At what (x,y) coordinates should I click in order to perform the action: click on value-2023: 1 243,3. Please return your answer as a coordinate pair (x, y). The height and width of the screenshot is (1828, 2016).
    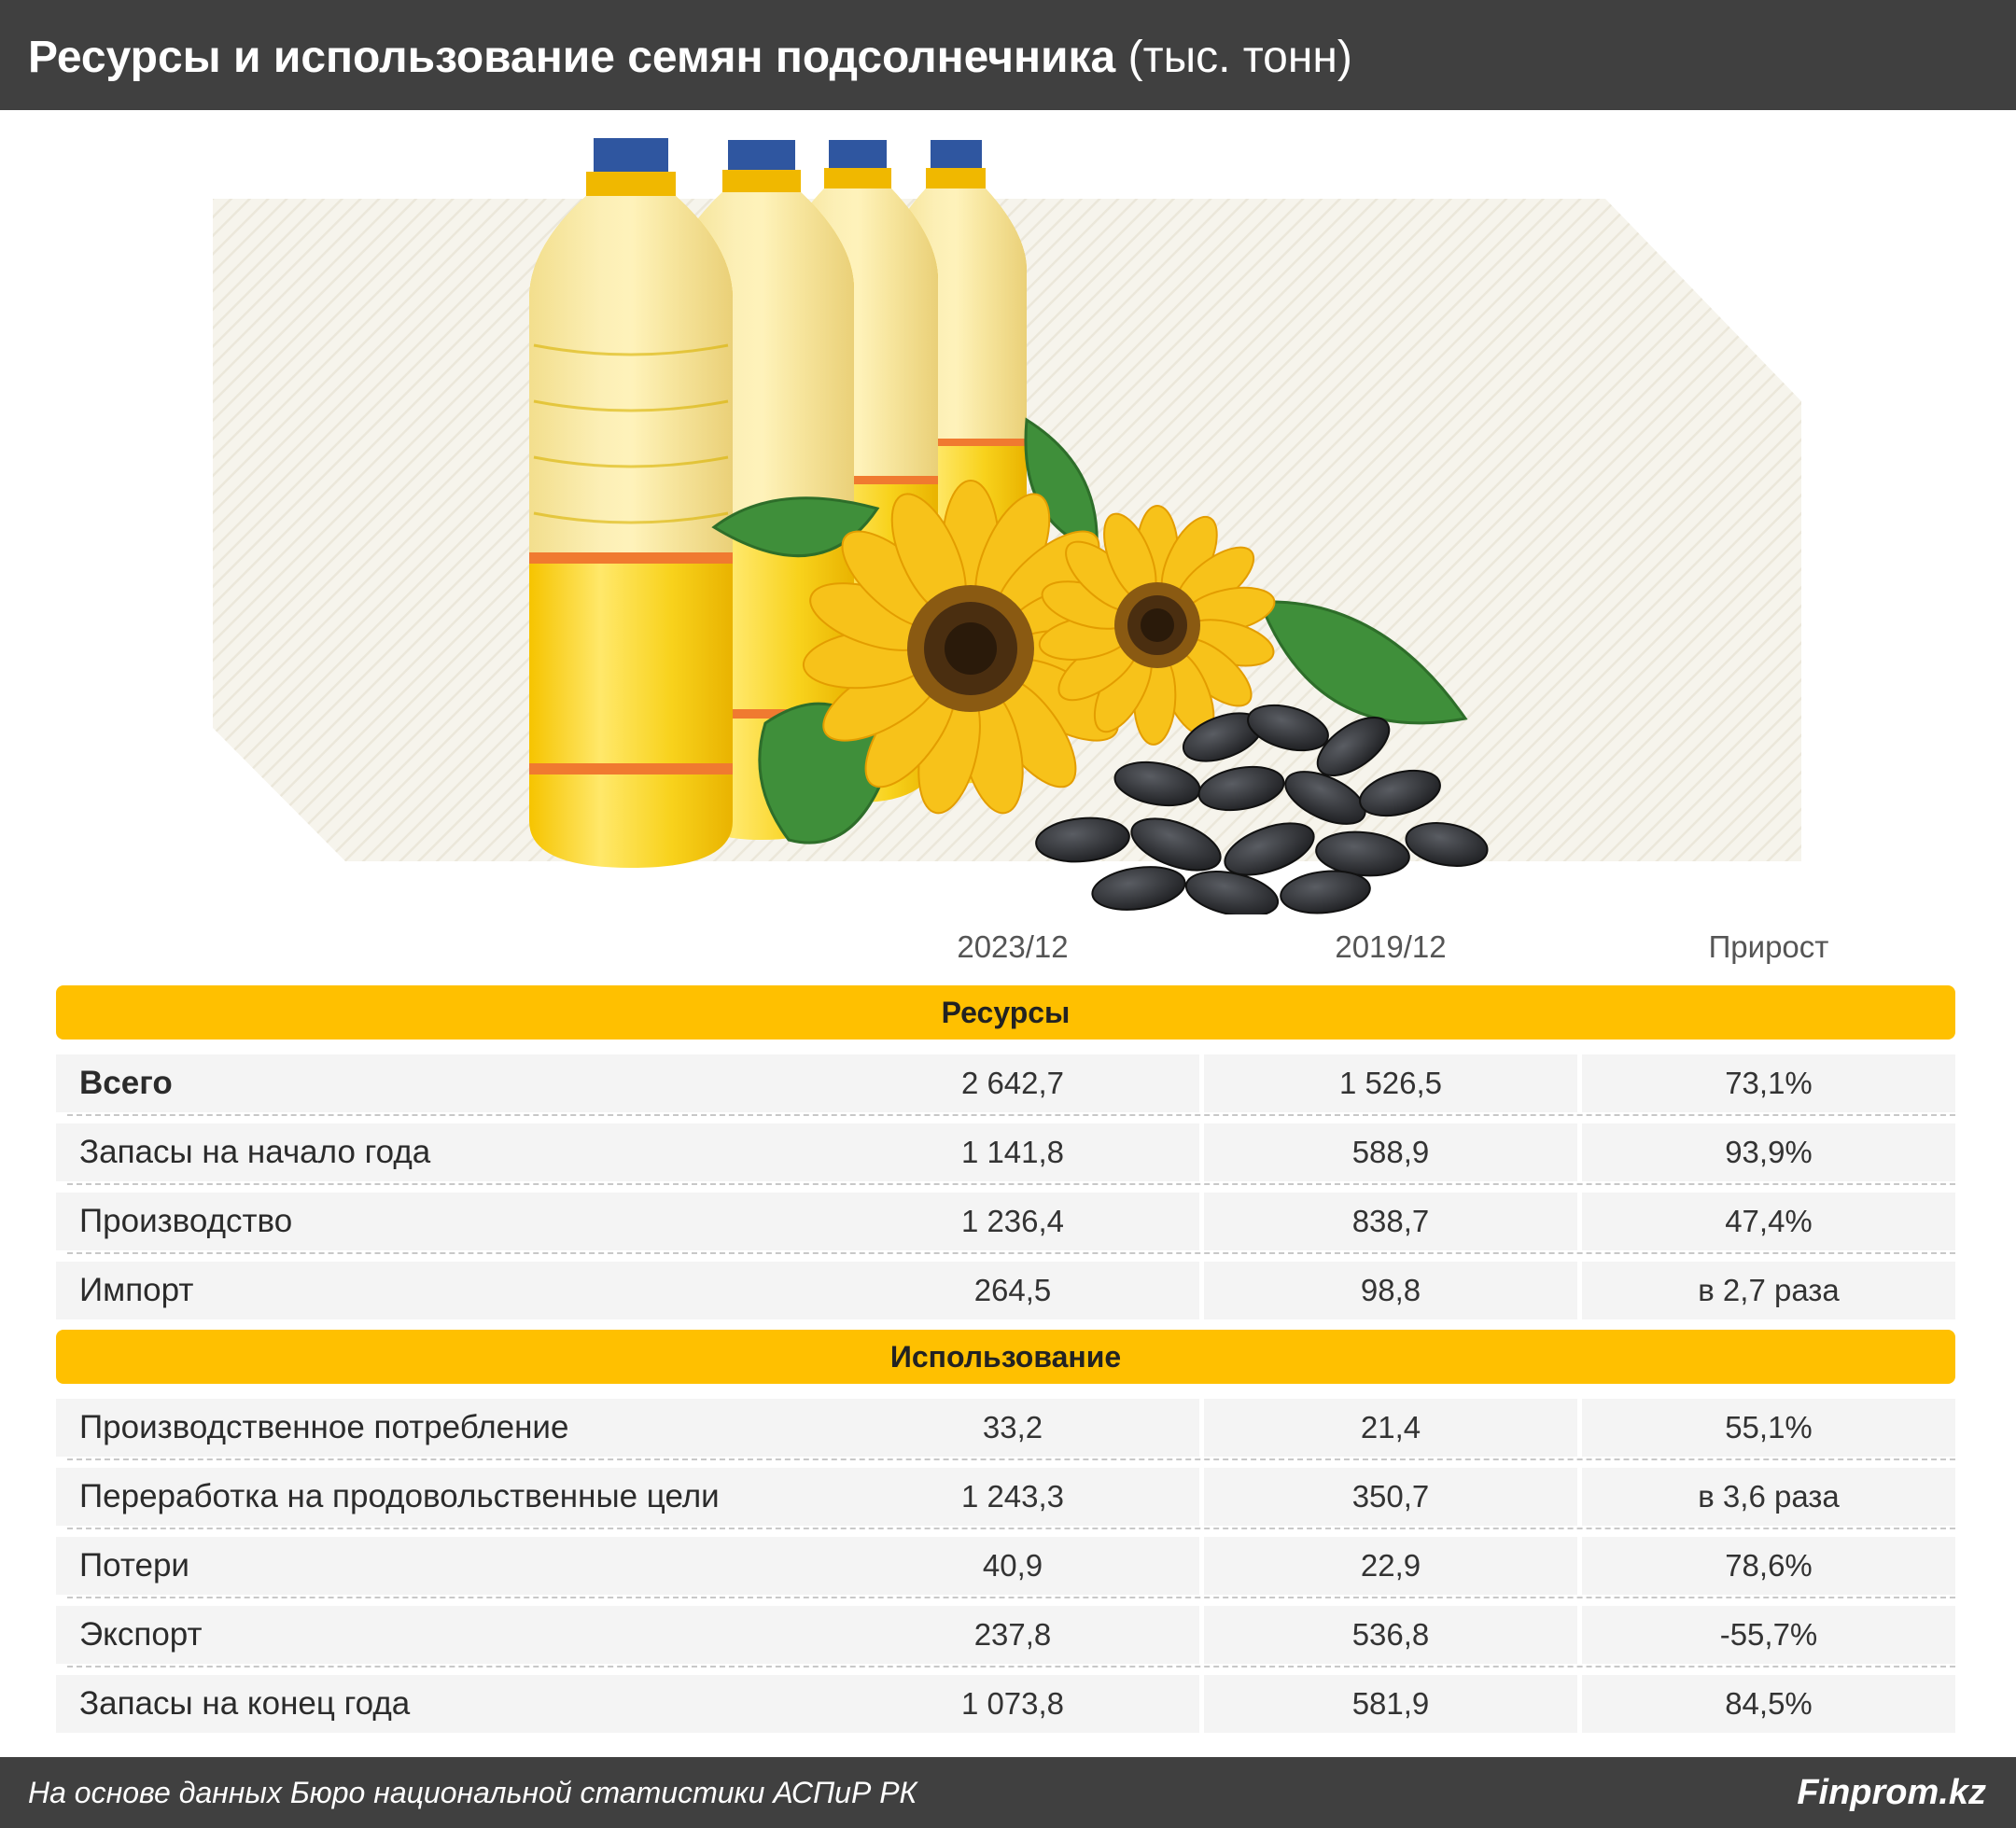
    Looking at the image, I should click on (1012, 1497).